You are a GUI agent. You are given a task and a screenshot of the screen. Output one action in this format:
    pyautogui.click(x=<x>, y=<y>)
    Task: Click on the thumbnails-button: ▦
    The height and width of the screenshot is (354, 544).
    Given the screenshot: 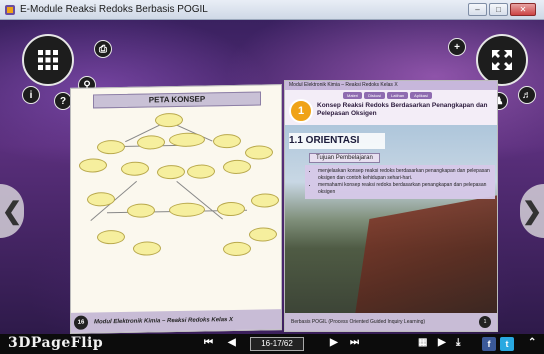 What is the action you would take?
    pyautogui.click(x=422, y=342)
    